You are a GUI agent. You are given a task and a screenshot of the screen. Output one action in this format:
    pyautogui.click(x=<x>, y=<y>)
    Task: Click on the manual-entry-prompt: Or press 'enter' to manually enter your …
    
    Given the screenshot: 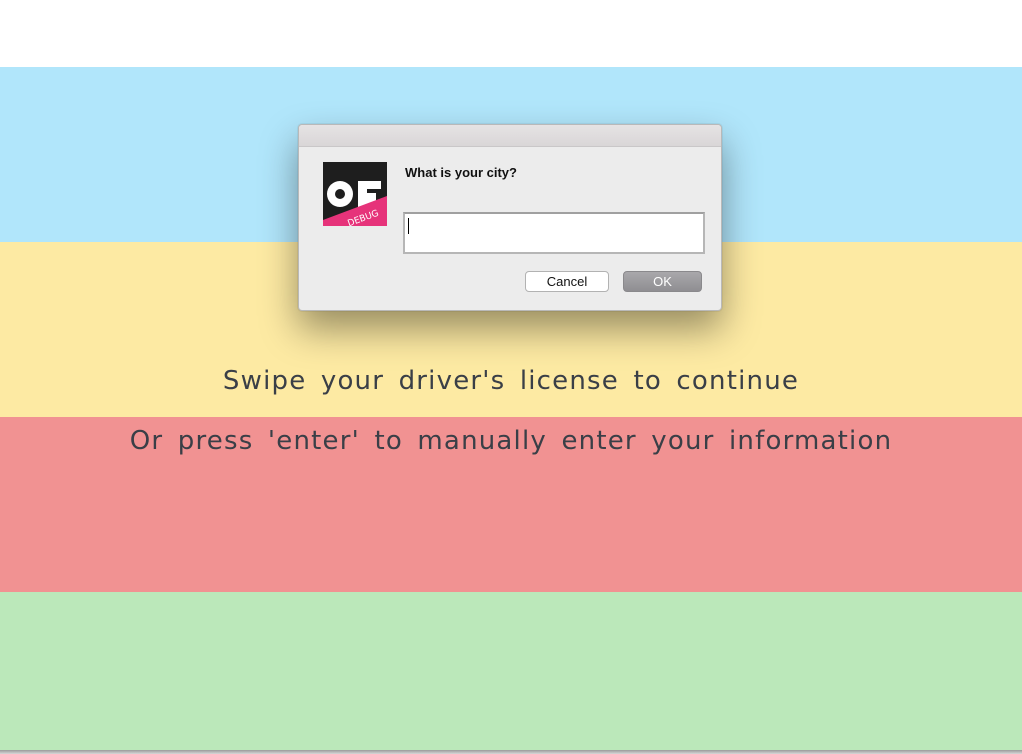 What is the action you would take?
    pyautogui.click(x=511, y=441)
    